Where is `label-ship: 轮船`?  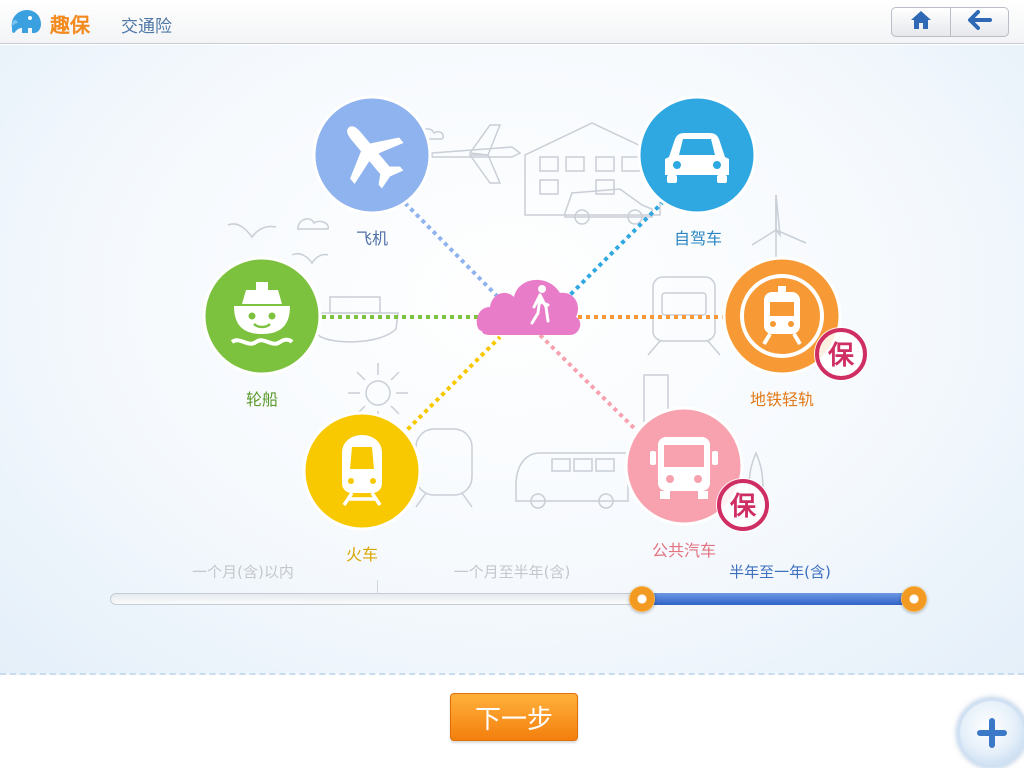
label-ship: 轮船 is located at coordinates (262, 399).